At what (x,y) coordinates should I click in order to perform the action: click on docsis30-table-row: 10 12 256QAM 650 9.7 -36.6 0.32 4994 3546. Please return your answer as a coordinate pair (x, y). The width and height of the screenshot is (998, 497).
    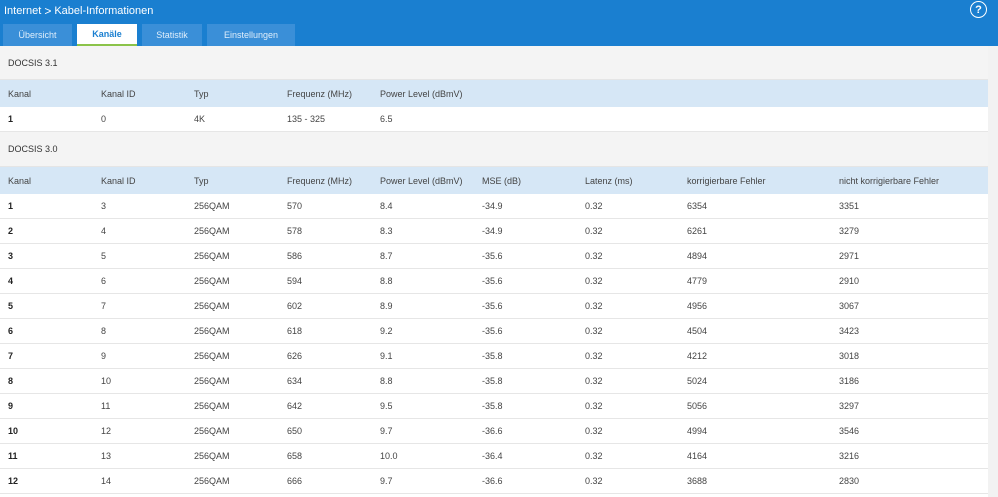
    Looking at the image, I should click on (494, 431).